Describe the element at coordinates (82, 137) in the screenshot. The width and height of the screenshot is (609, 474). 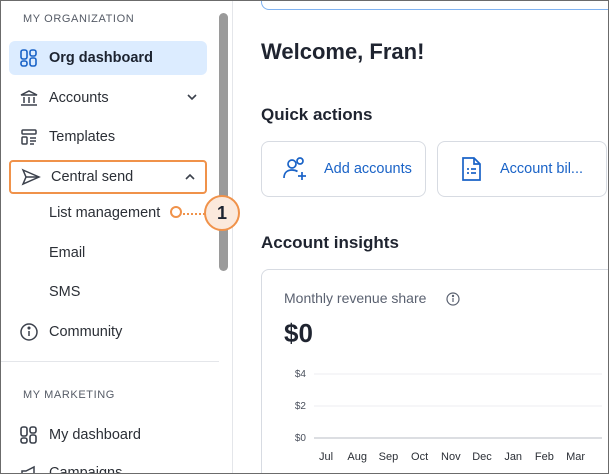
I see `sidebar-item-label: Templates` at that location.